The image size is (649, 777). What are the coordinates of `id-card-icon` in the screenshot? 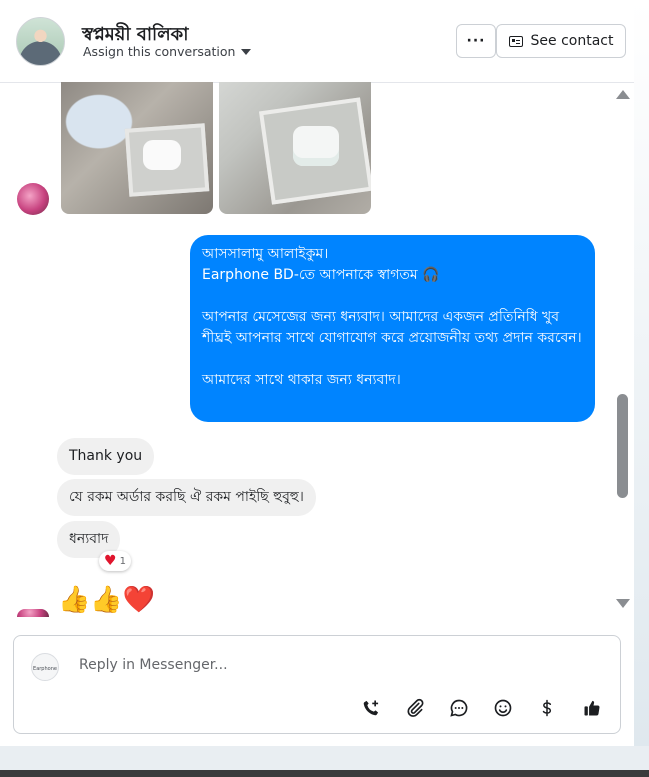 It's located at (515, 41).